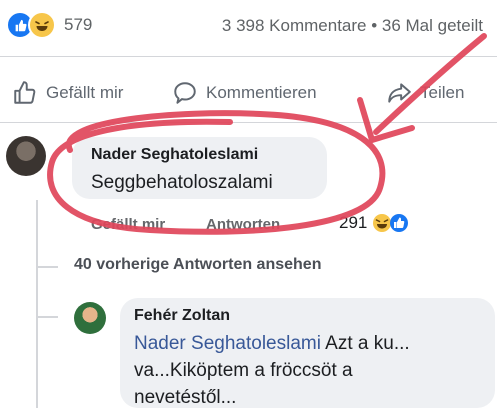  Describe the element at coordinates (37, 304) in the screenshot. I see `thread-line` at that location.